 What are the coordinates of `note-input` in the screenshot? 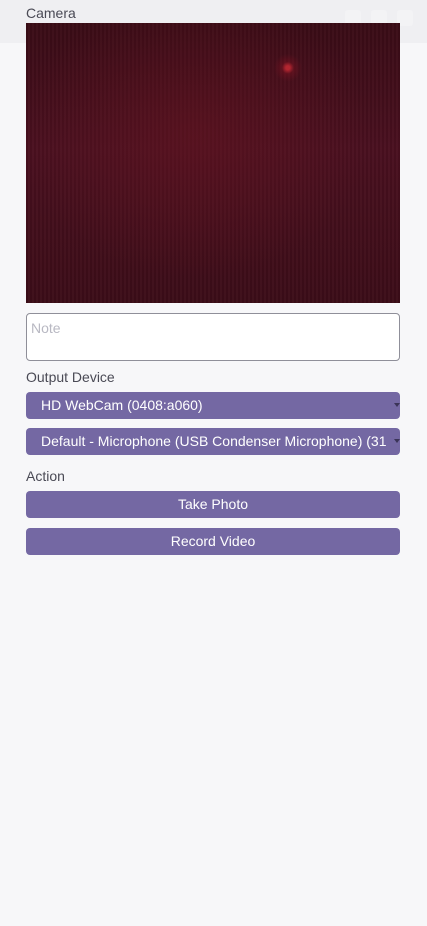 It's located at (213, 337).